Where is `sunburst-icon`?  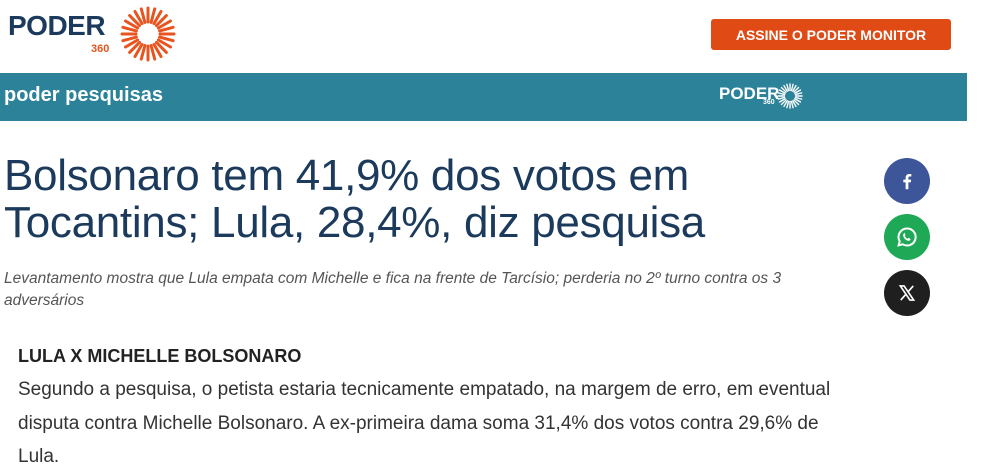 sunburst-icon is located at coordinates (148, 34).